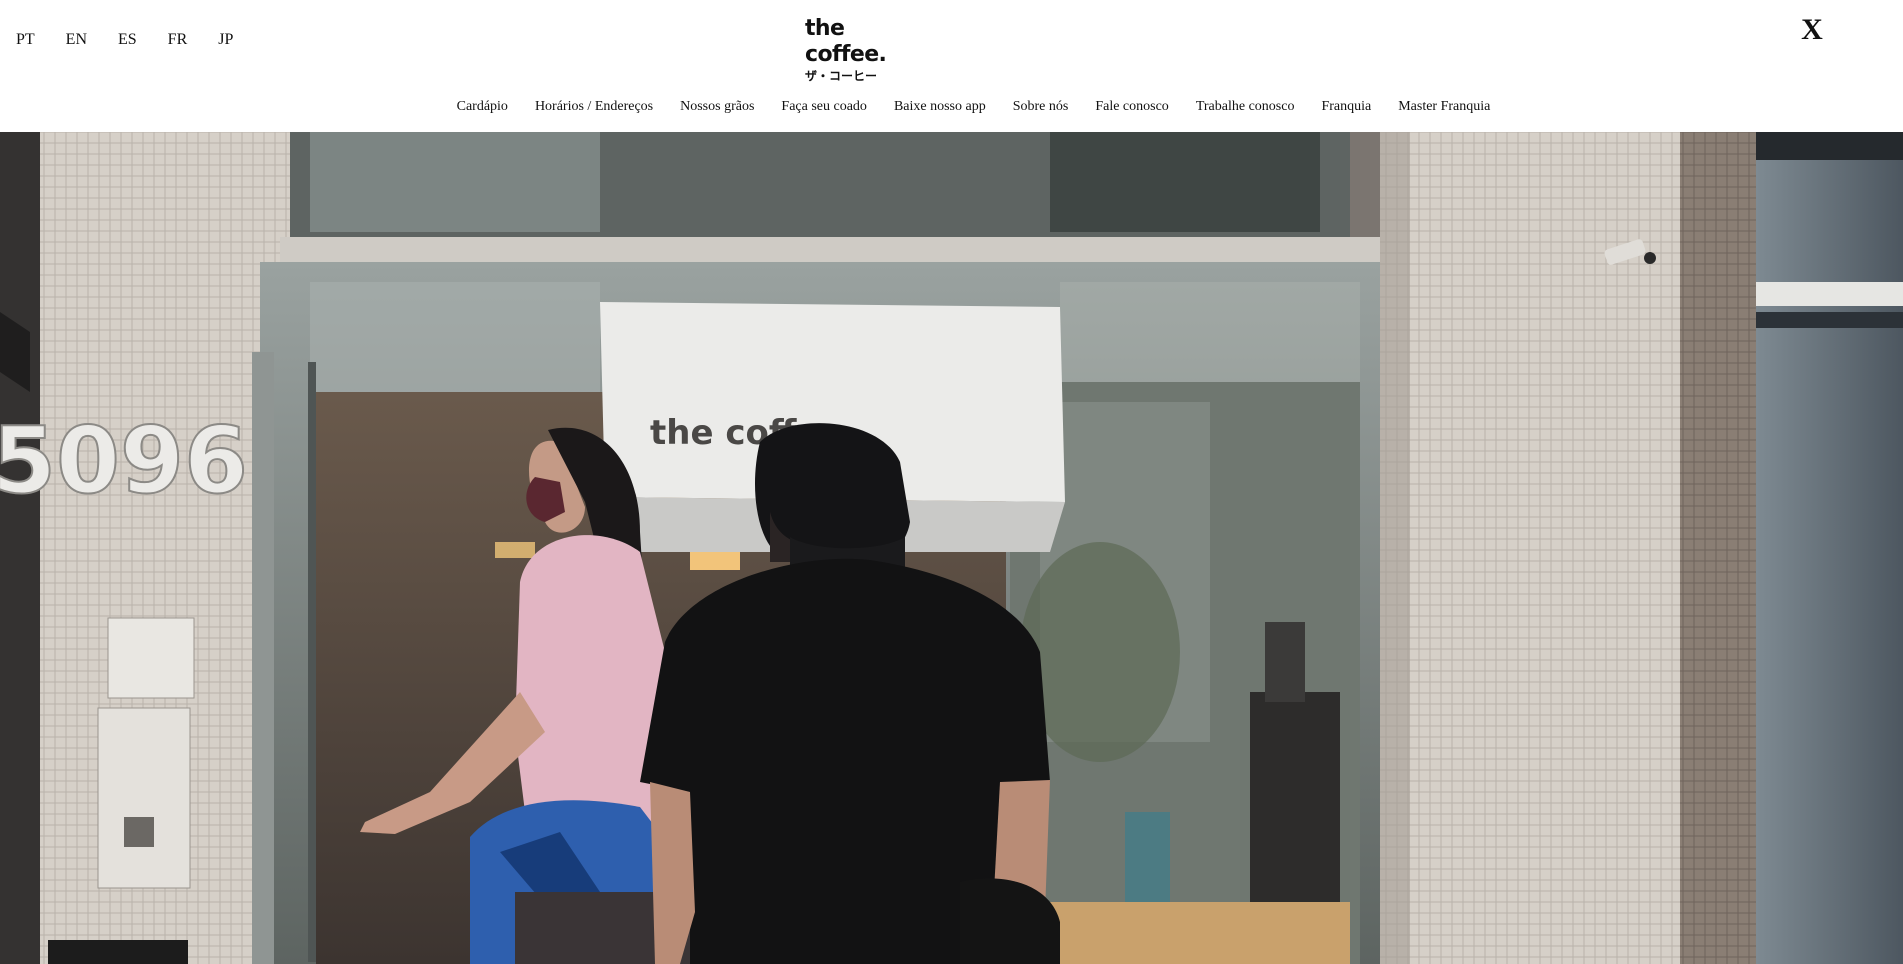 The width and height of the screenshot is (1903, 964). What do you see at coordinates (124, 460) in the screenshot?
I see `building-number: 5096` at bounding box center [124, 460].